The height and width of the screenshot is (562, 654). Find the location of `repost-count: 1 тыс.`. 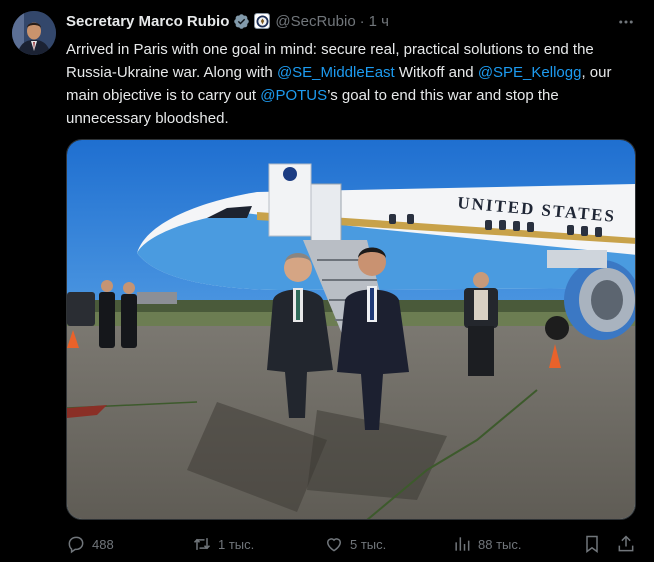

repost-count: 1 тыс. is located at coordinates (236, 544).